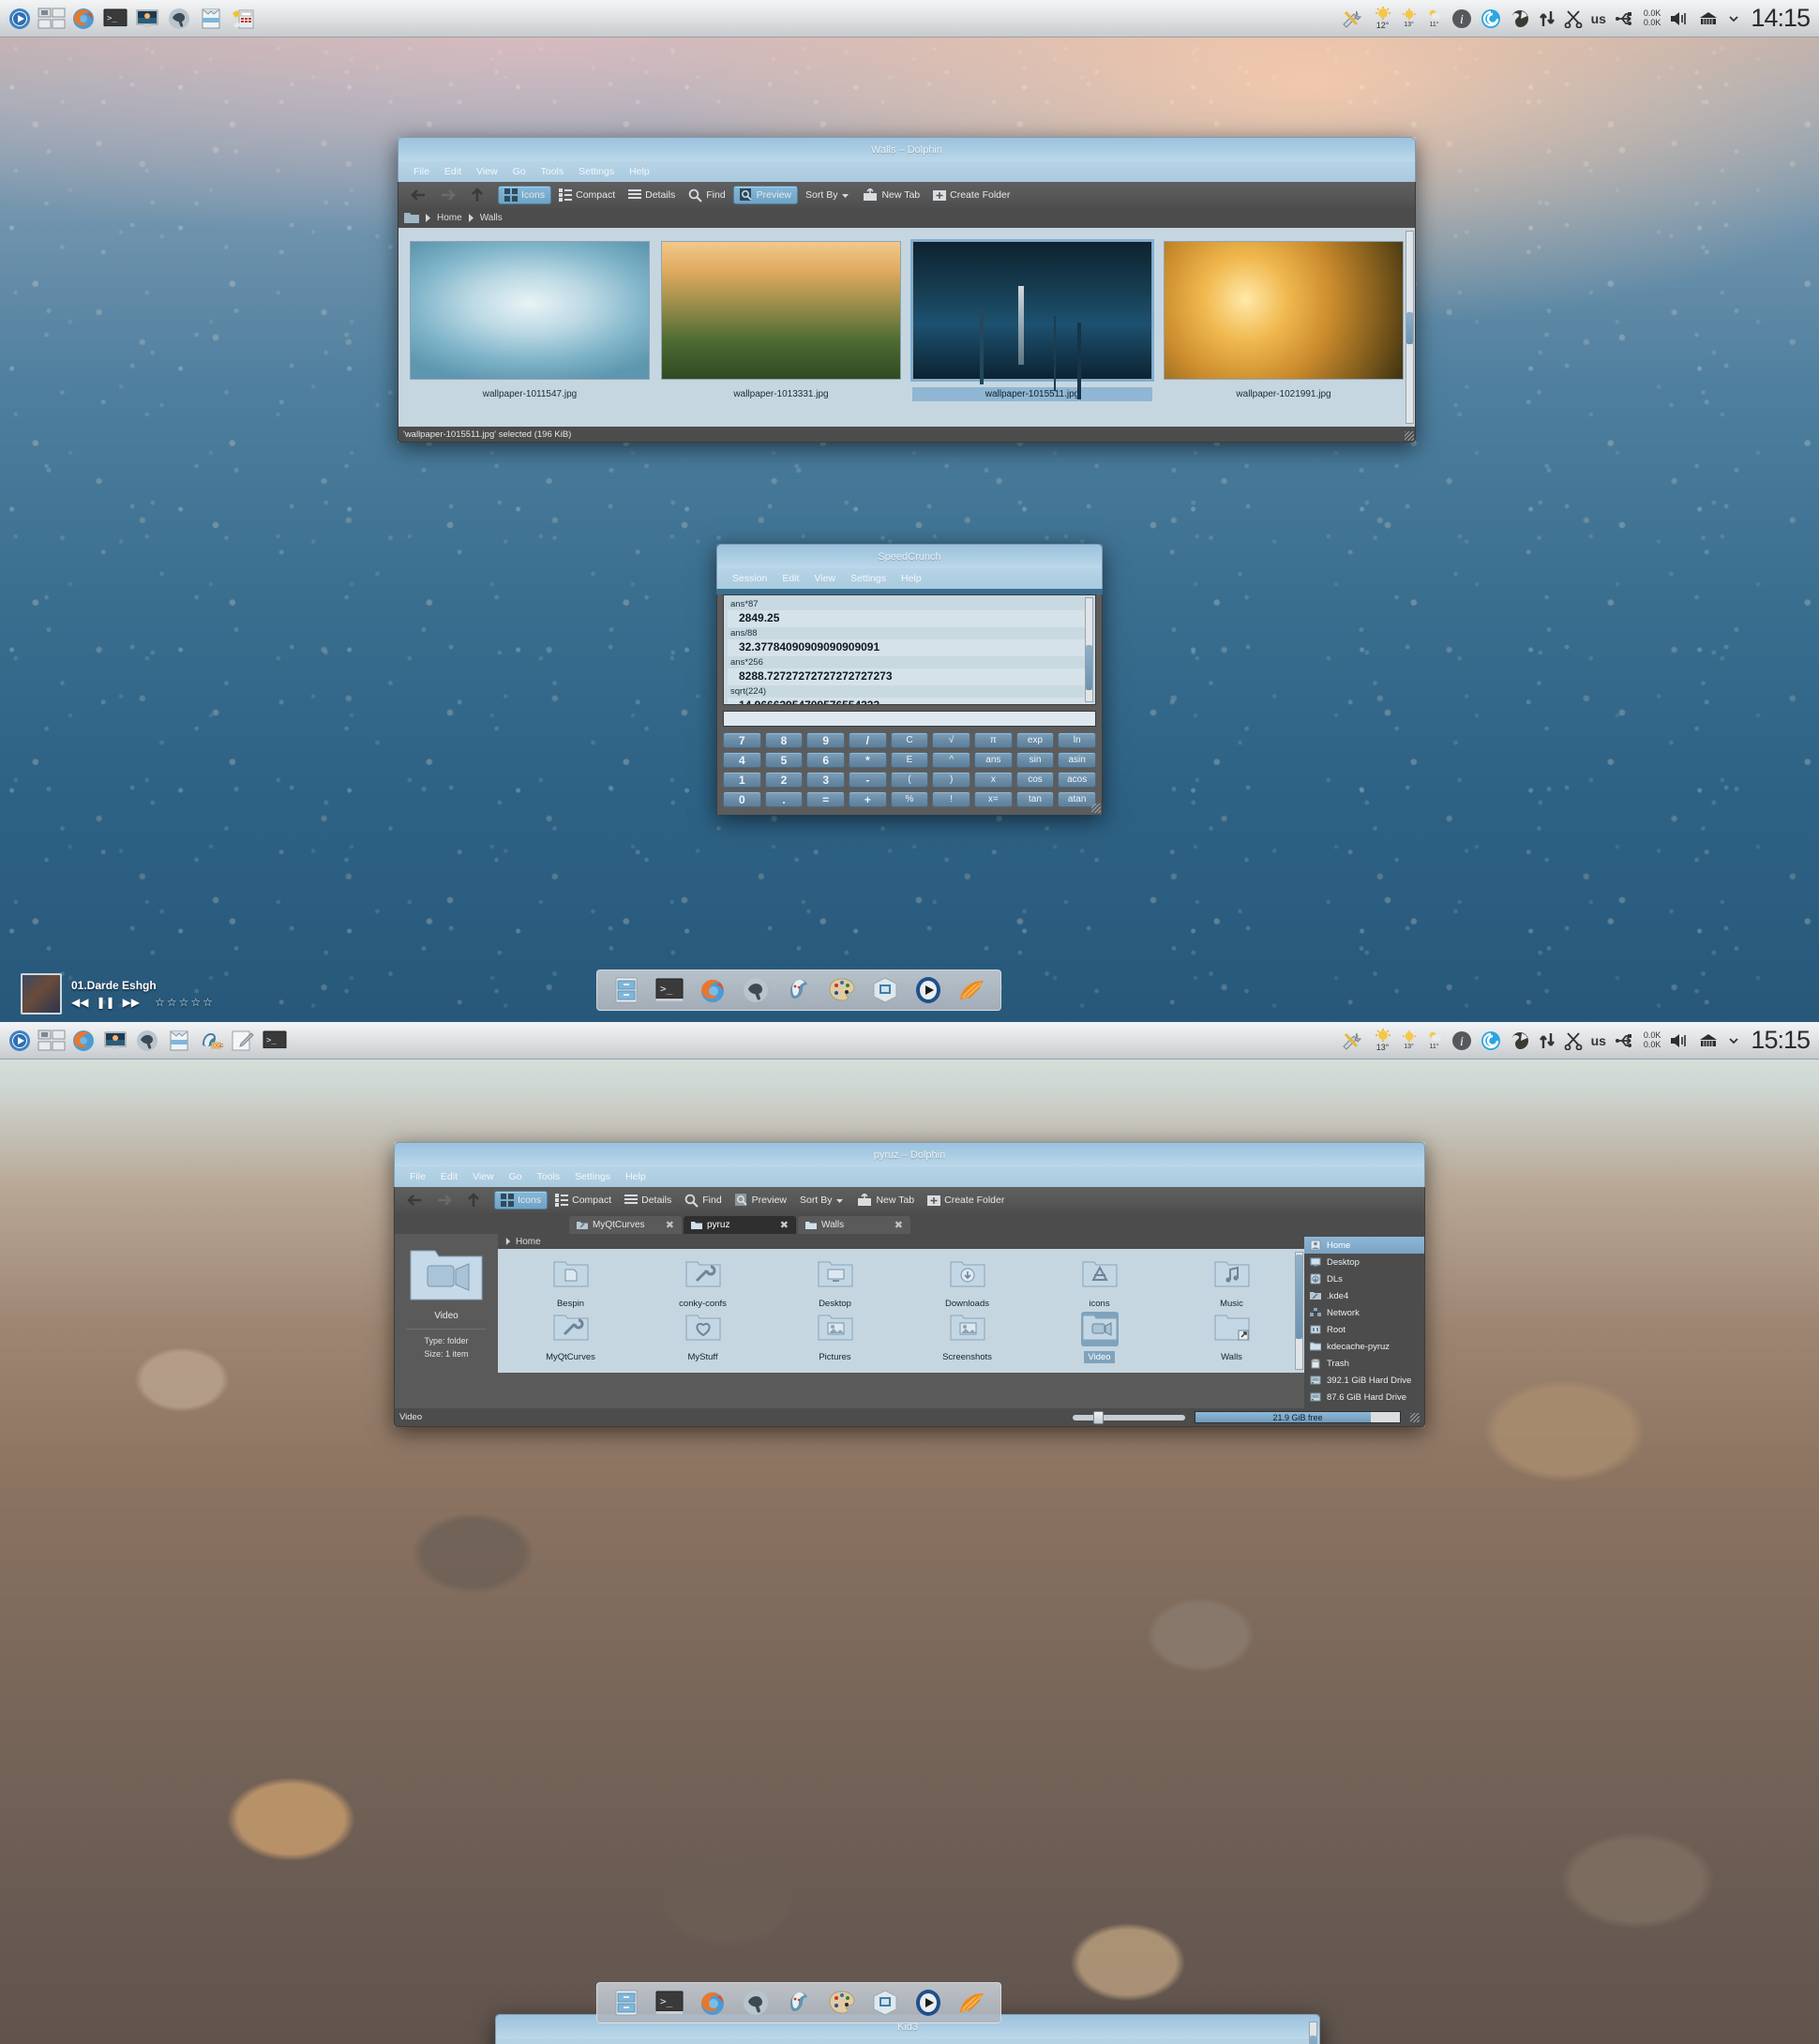 This screenshot has height=2044, width=1819. What do you see at coordinates (1284, 321) in the screenshot?
I see `file-item: wallpaper-1021991.jpg` at bounding box center [1284, 321].